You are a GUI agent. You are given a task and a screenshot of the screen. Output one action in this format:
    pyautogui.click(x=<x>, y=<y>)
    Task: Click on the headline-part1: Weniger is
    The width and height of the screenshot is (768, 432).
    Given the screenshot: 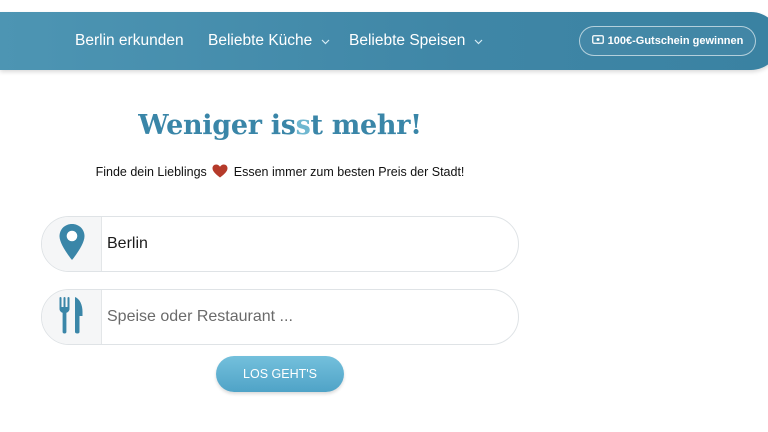 What is the action you would take?
    pyautogui.click(x=217, y=125)
    